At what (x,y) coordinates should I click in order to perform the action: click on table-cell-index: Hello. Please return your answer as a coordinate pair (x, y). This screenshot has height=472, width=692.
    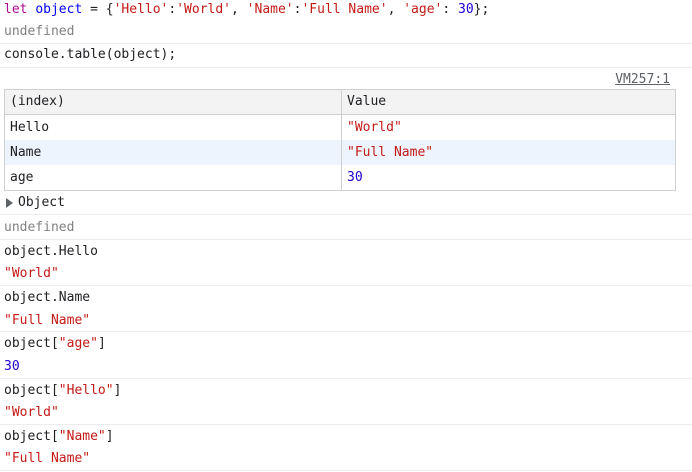
    Looking at the image, I should click on (30, 127).